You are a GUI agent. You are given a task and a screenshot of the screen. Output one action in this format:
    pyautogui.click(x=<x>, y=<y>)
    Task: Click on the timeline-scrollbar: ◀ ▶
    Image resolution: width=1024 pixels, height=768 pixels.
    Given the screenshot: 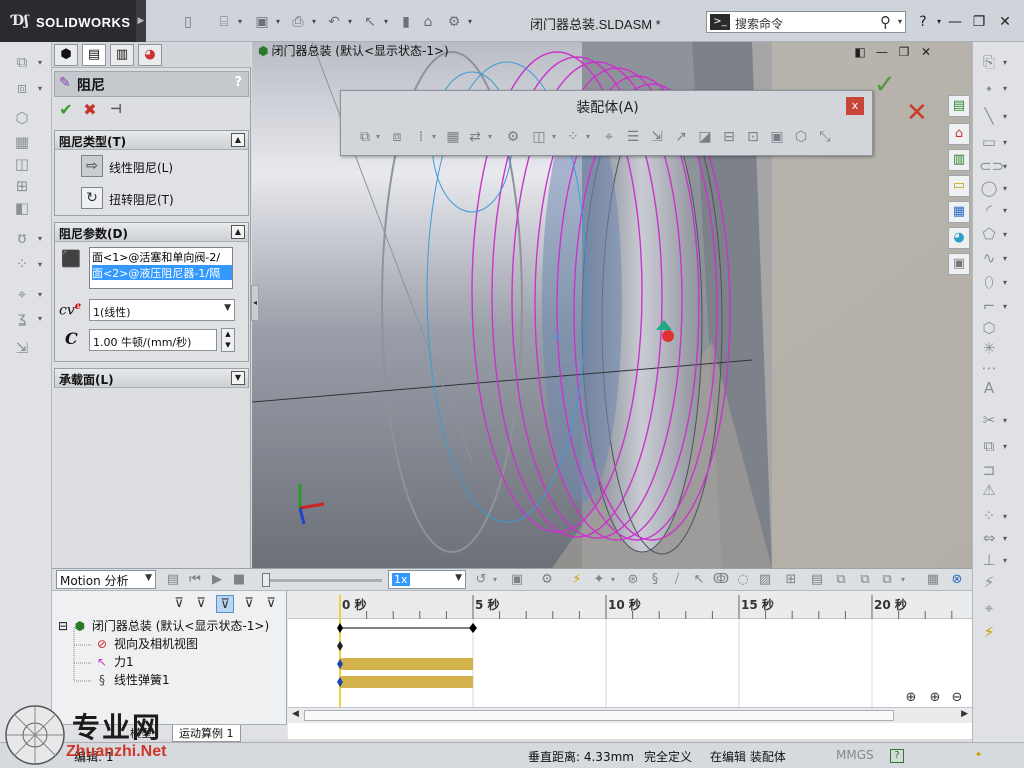 What is the action you would take?
    pyautogui.click(x=630, y=715)
    